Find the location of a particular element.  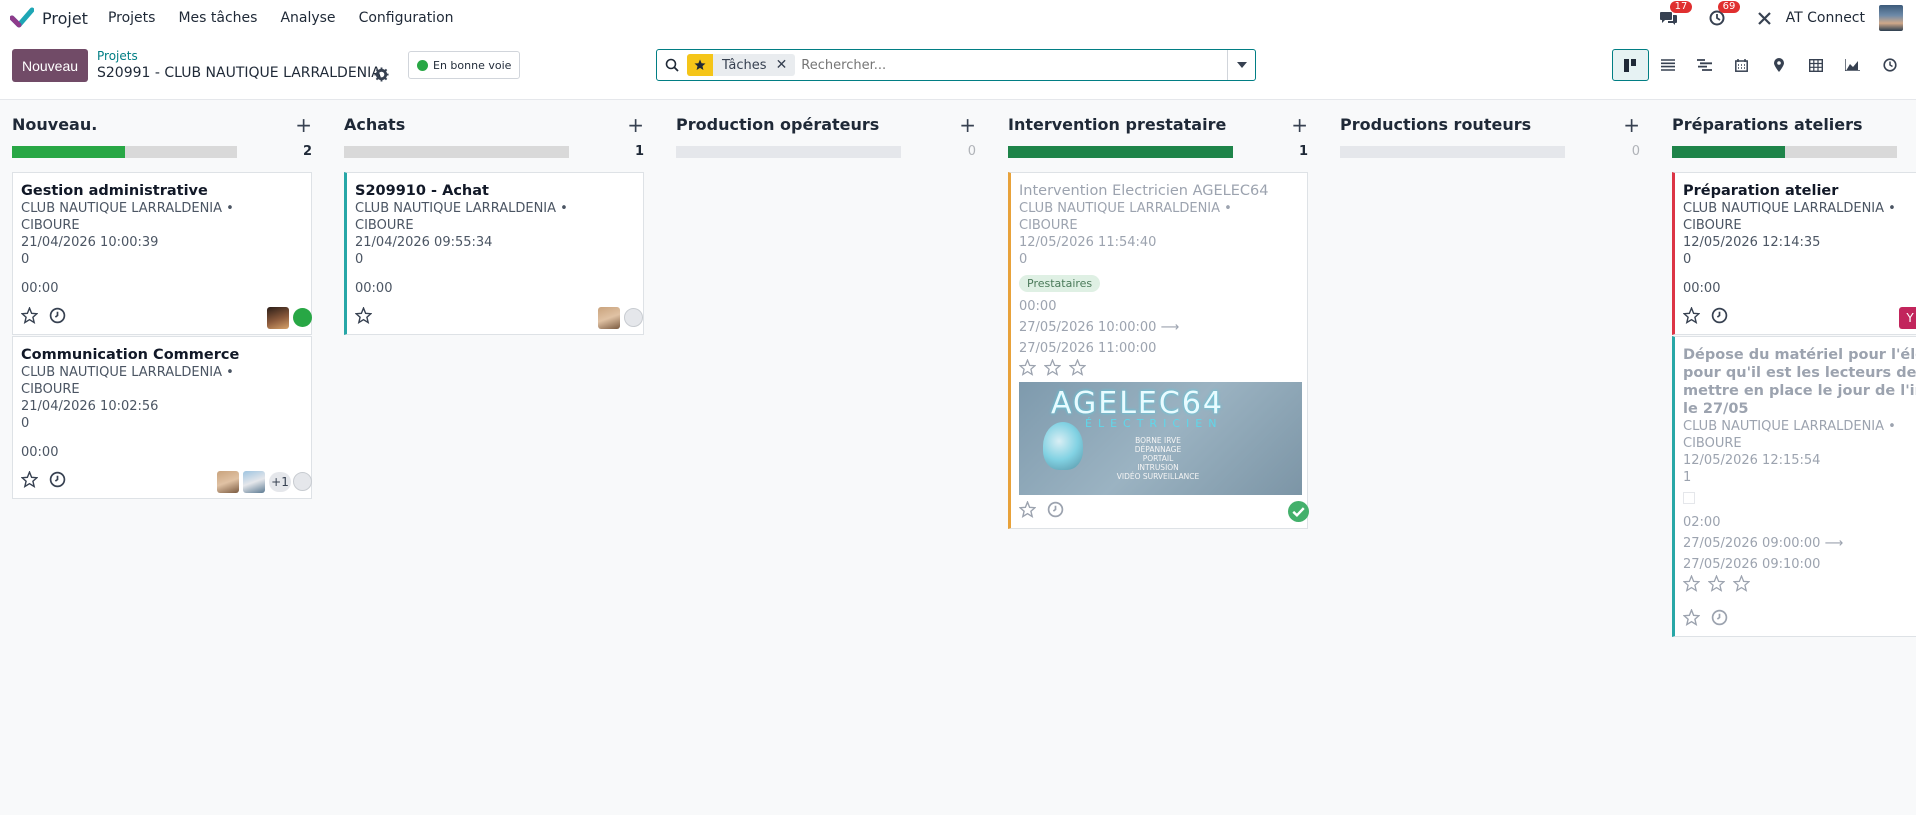

activity-view-button is located at coordinates (1889, 65).